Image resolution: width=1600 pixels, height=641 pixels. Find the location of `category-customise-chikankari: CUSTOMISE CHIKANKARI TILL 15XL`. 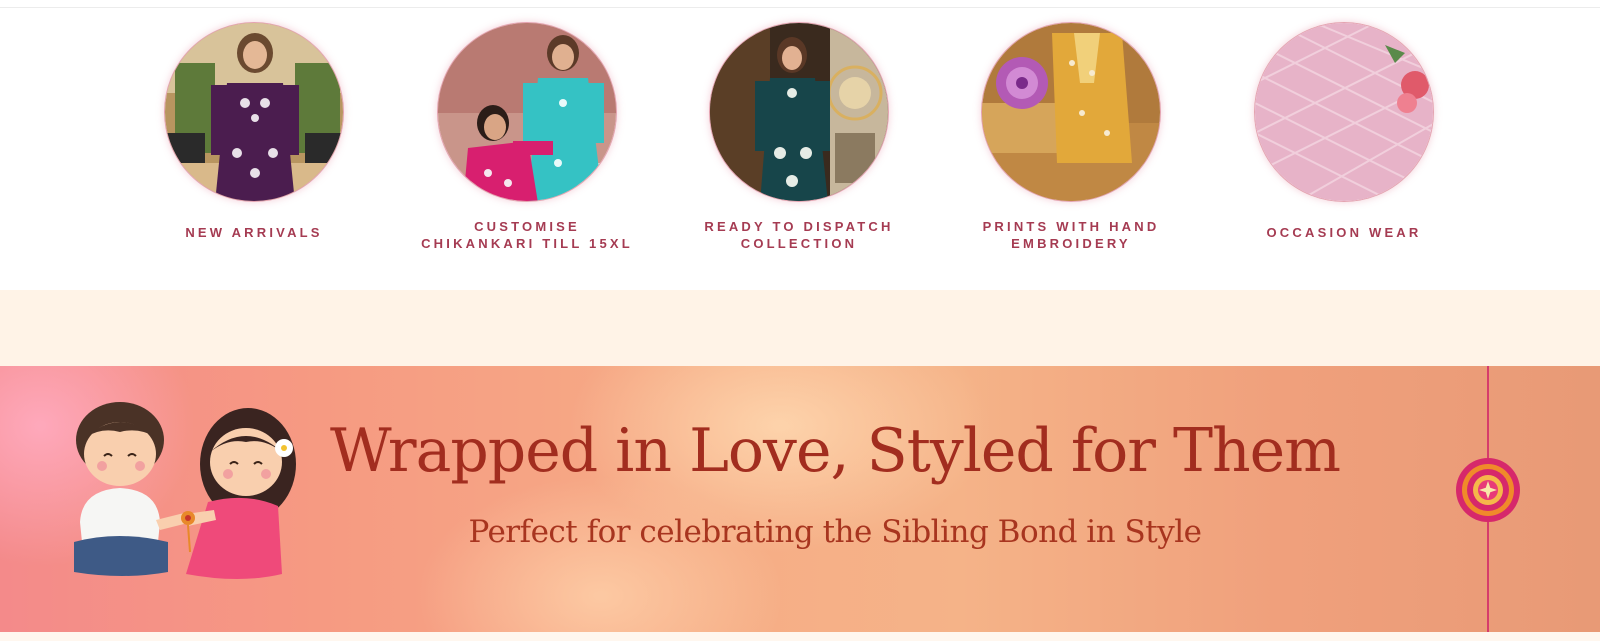

category-customise-chikankari: CUSTOMISE CHIKANKARI TILL 15XL is located at coordinates (527, 137).